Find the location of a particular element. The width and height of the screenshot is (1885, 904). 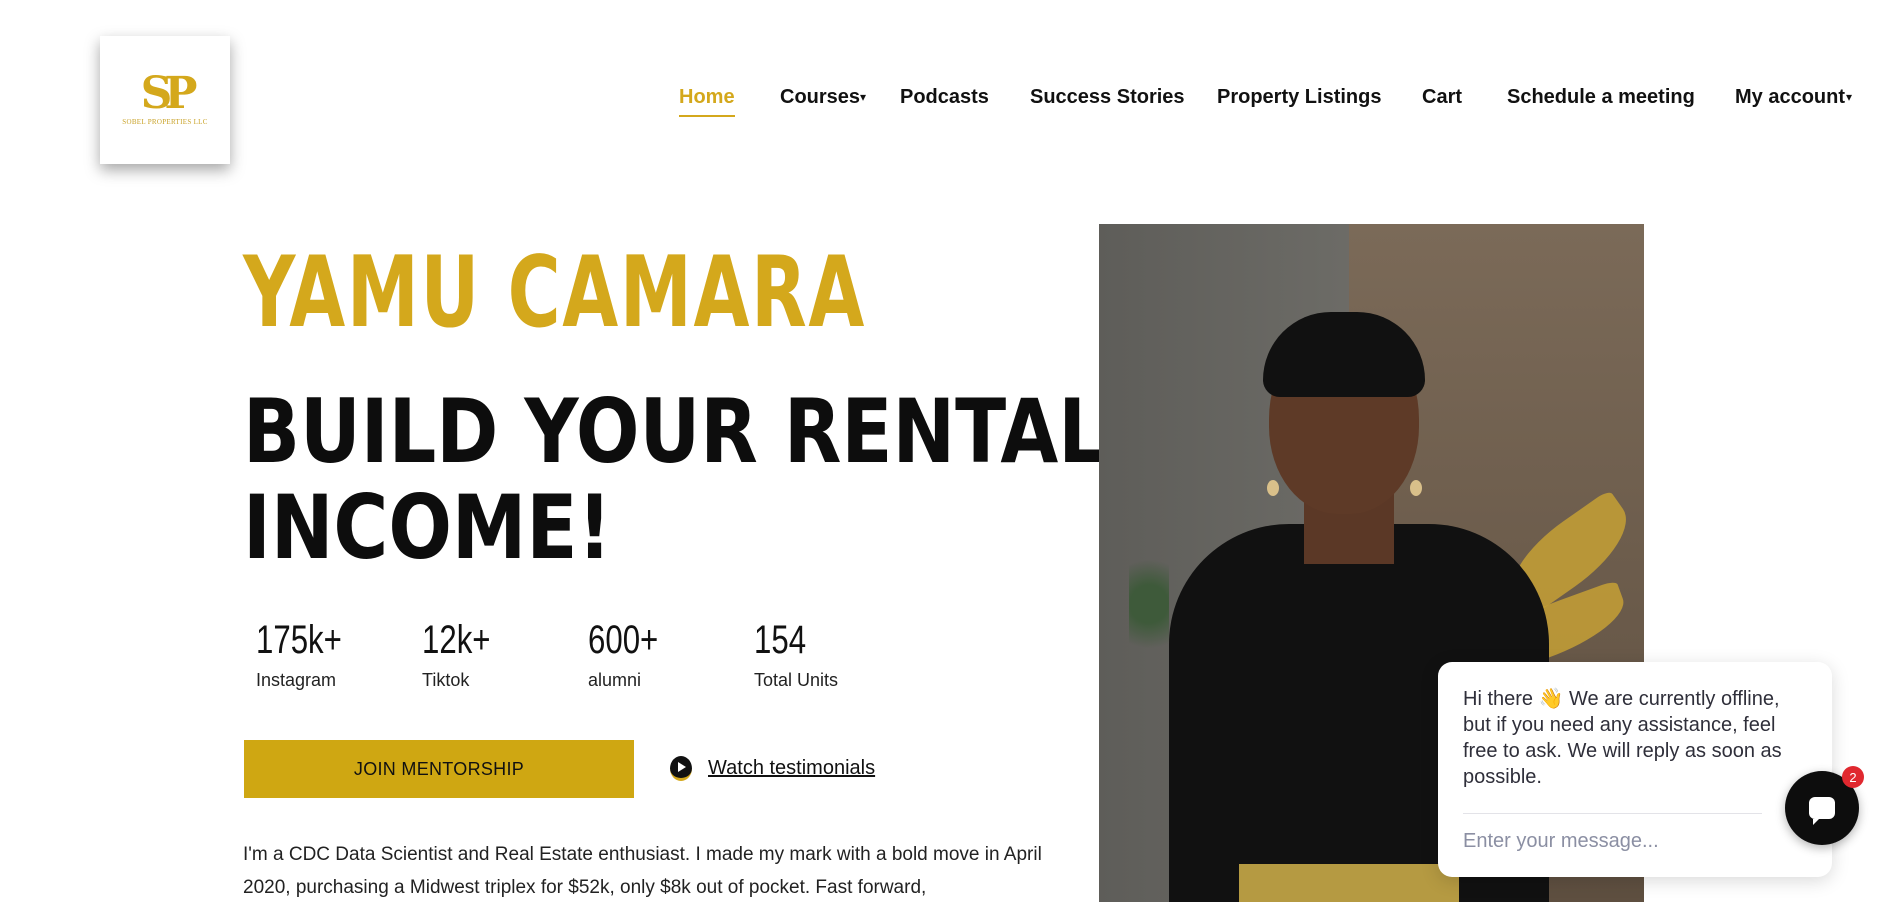

photo-skirt is located at coordinates (1349, 883).